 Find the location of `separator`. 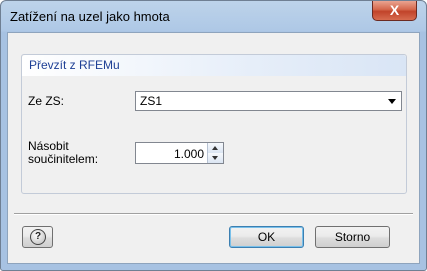

separator is located at coordinates (213, 214).